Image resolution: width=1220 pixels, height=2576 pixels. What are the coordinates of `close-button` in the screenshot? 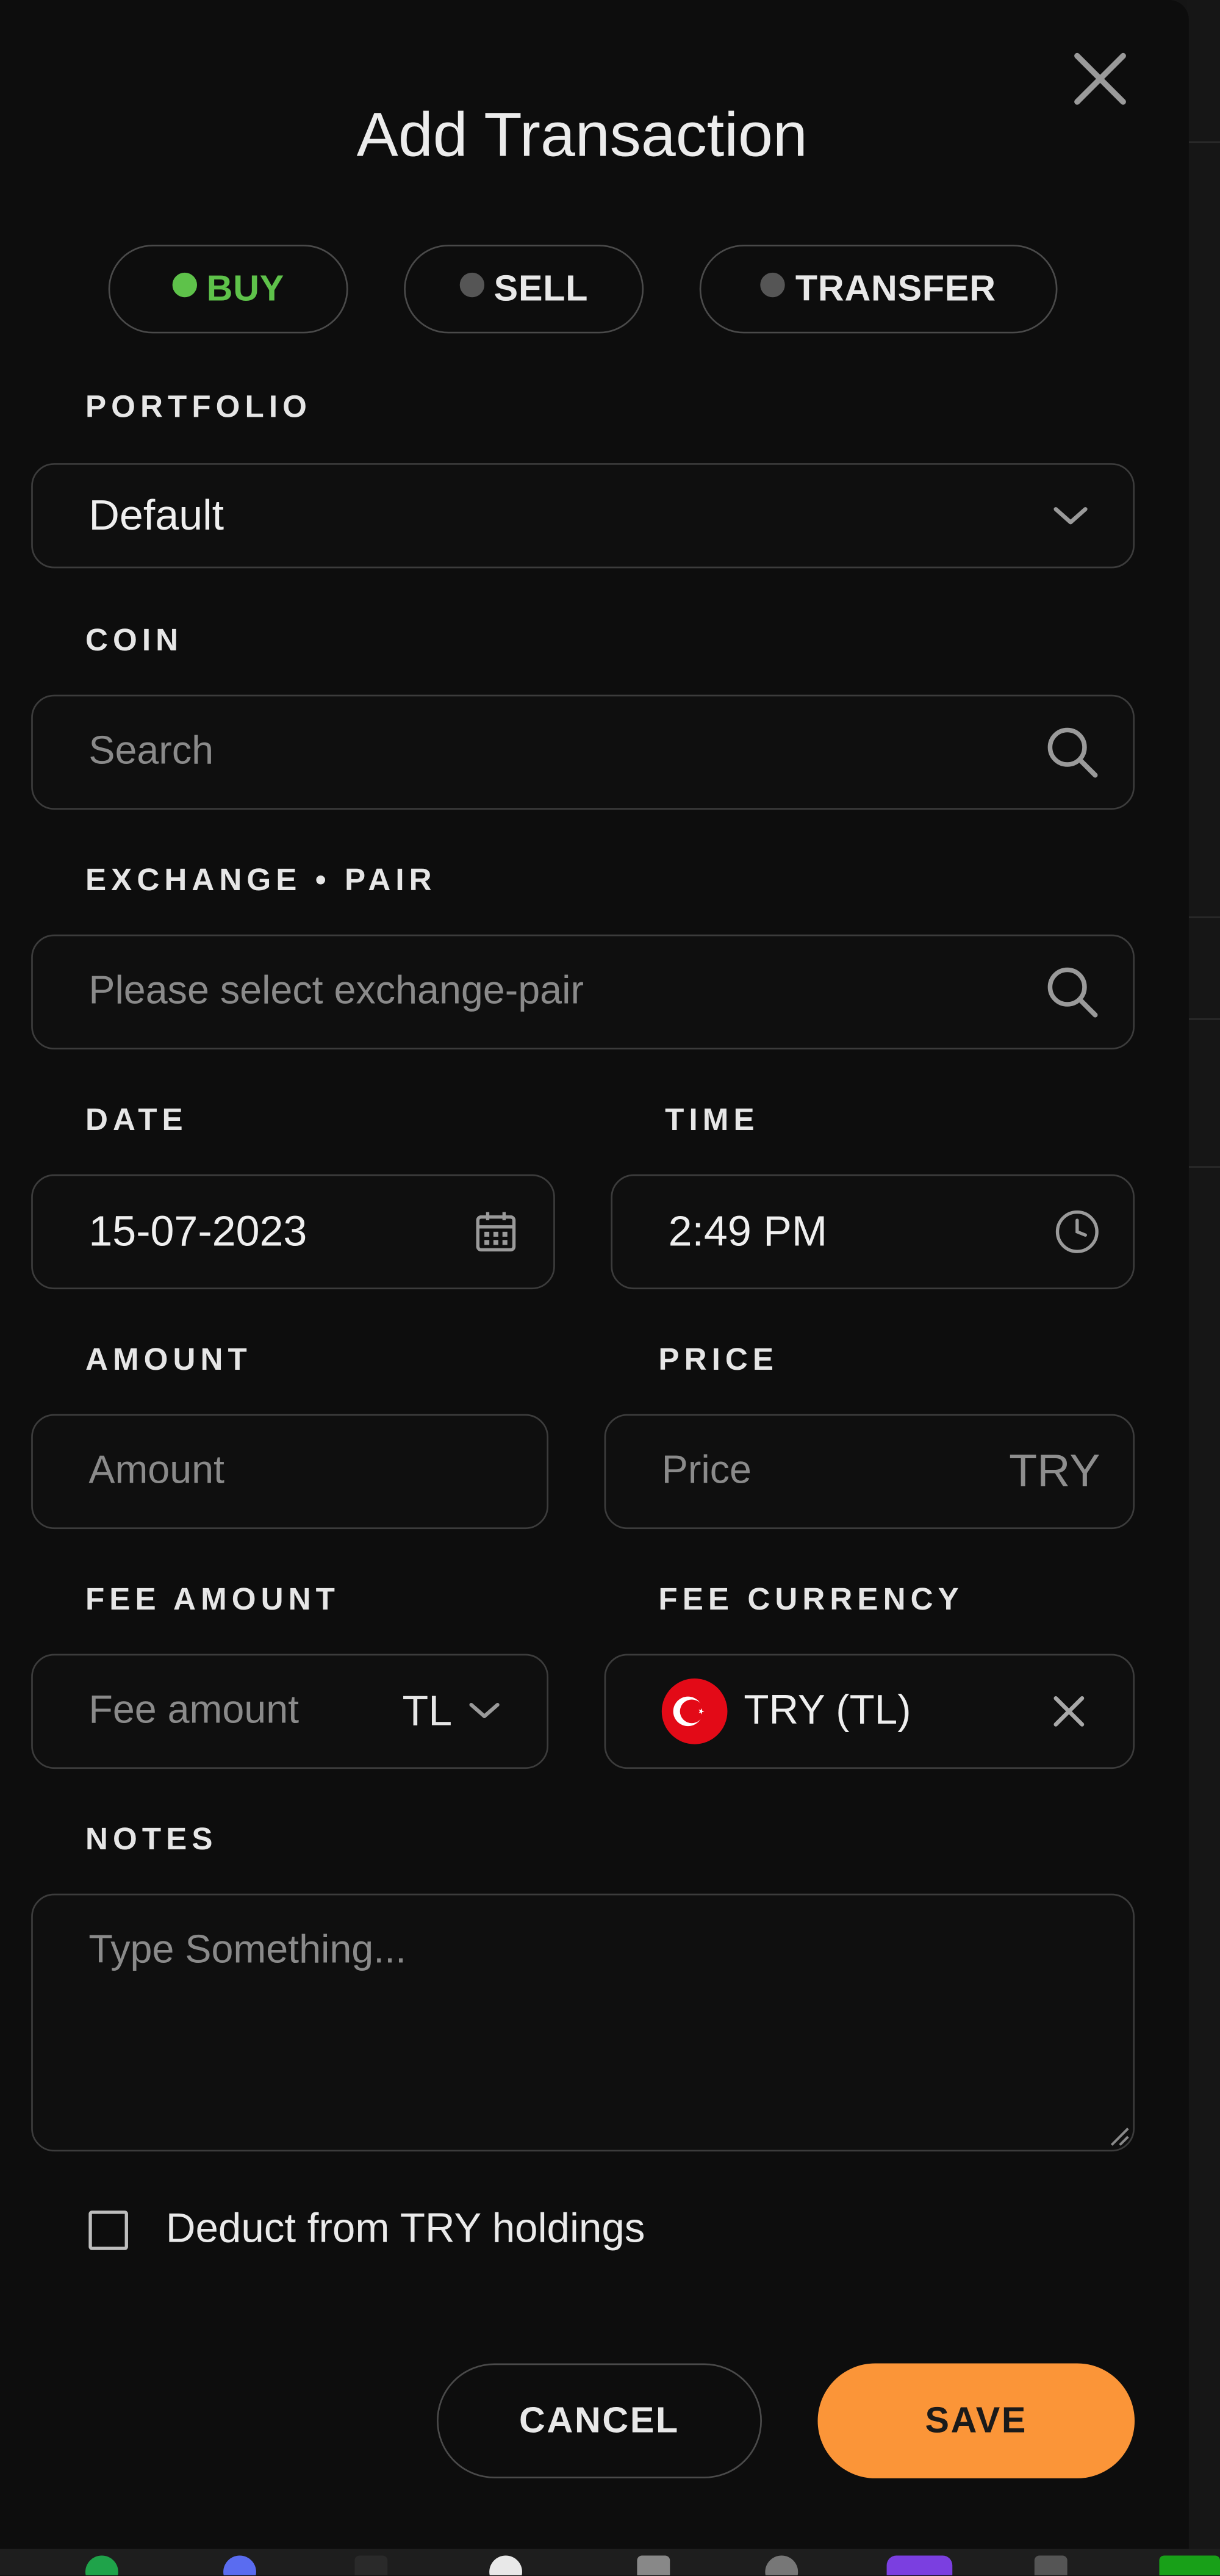 It's located at (1100, 79).